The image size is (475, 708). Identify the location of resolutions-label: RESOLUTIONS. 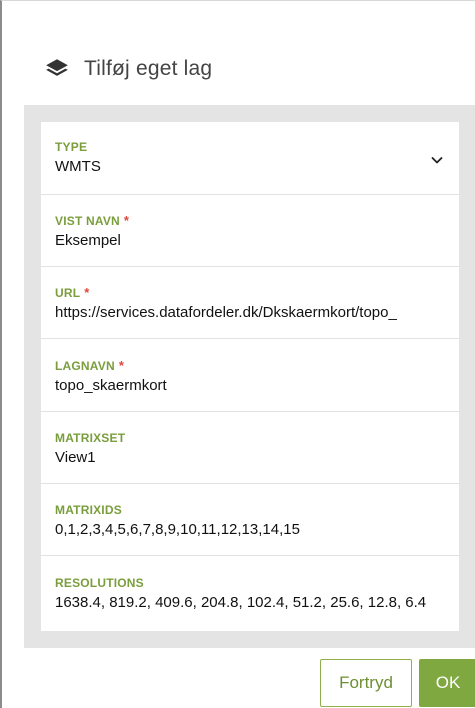
(99, 583).